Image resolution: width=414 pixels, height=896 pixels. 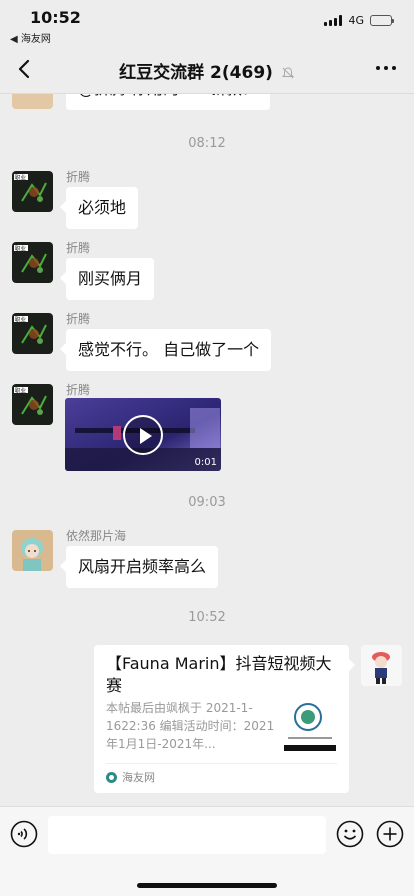 What do you see at coordinates (382, 20) in the screenshot?
I see `battery-icon` at bounding box center [382, 20].